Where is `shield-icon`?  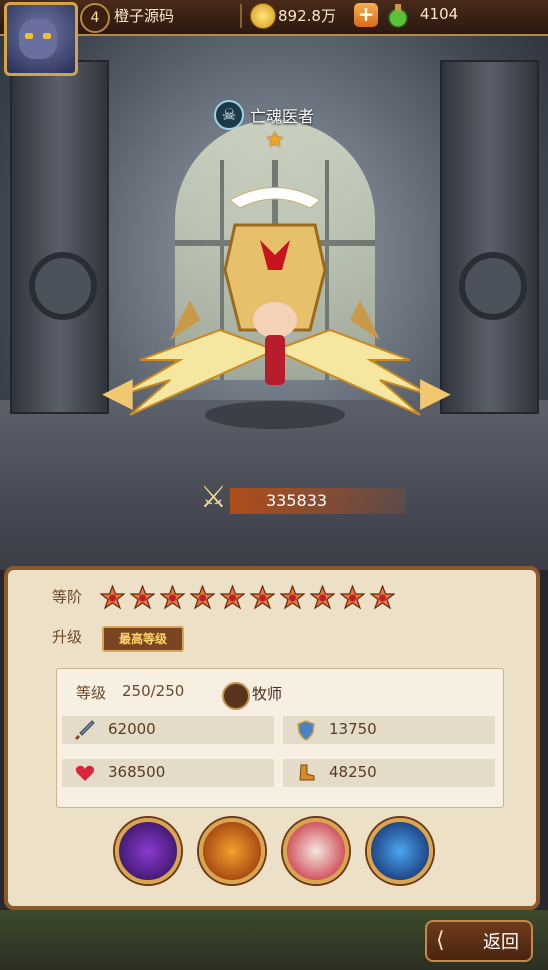
shield-icon is located at coordinates (306, 730).